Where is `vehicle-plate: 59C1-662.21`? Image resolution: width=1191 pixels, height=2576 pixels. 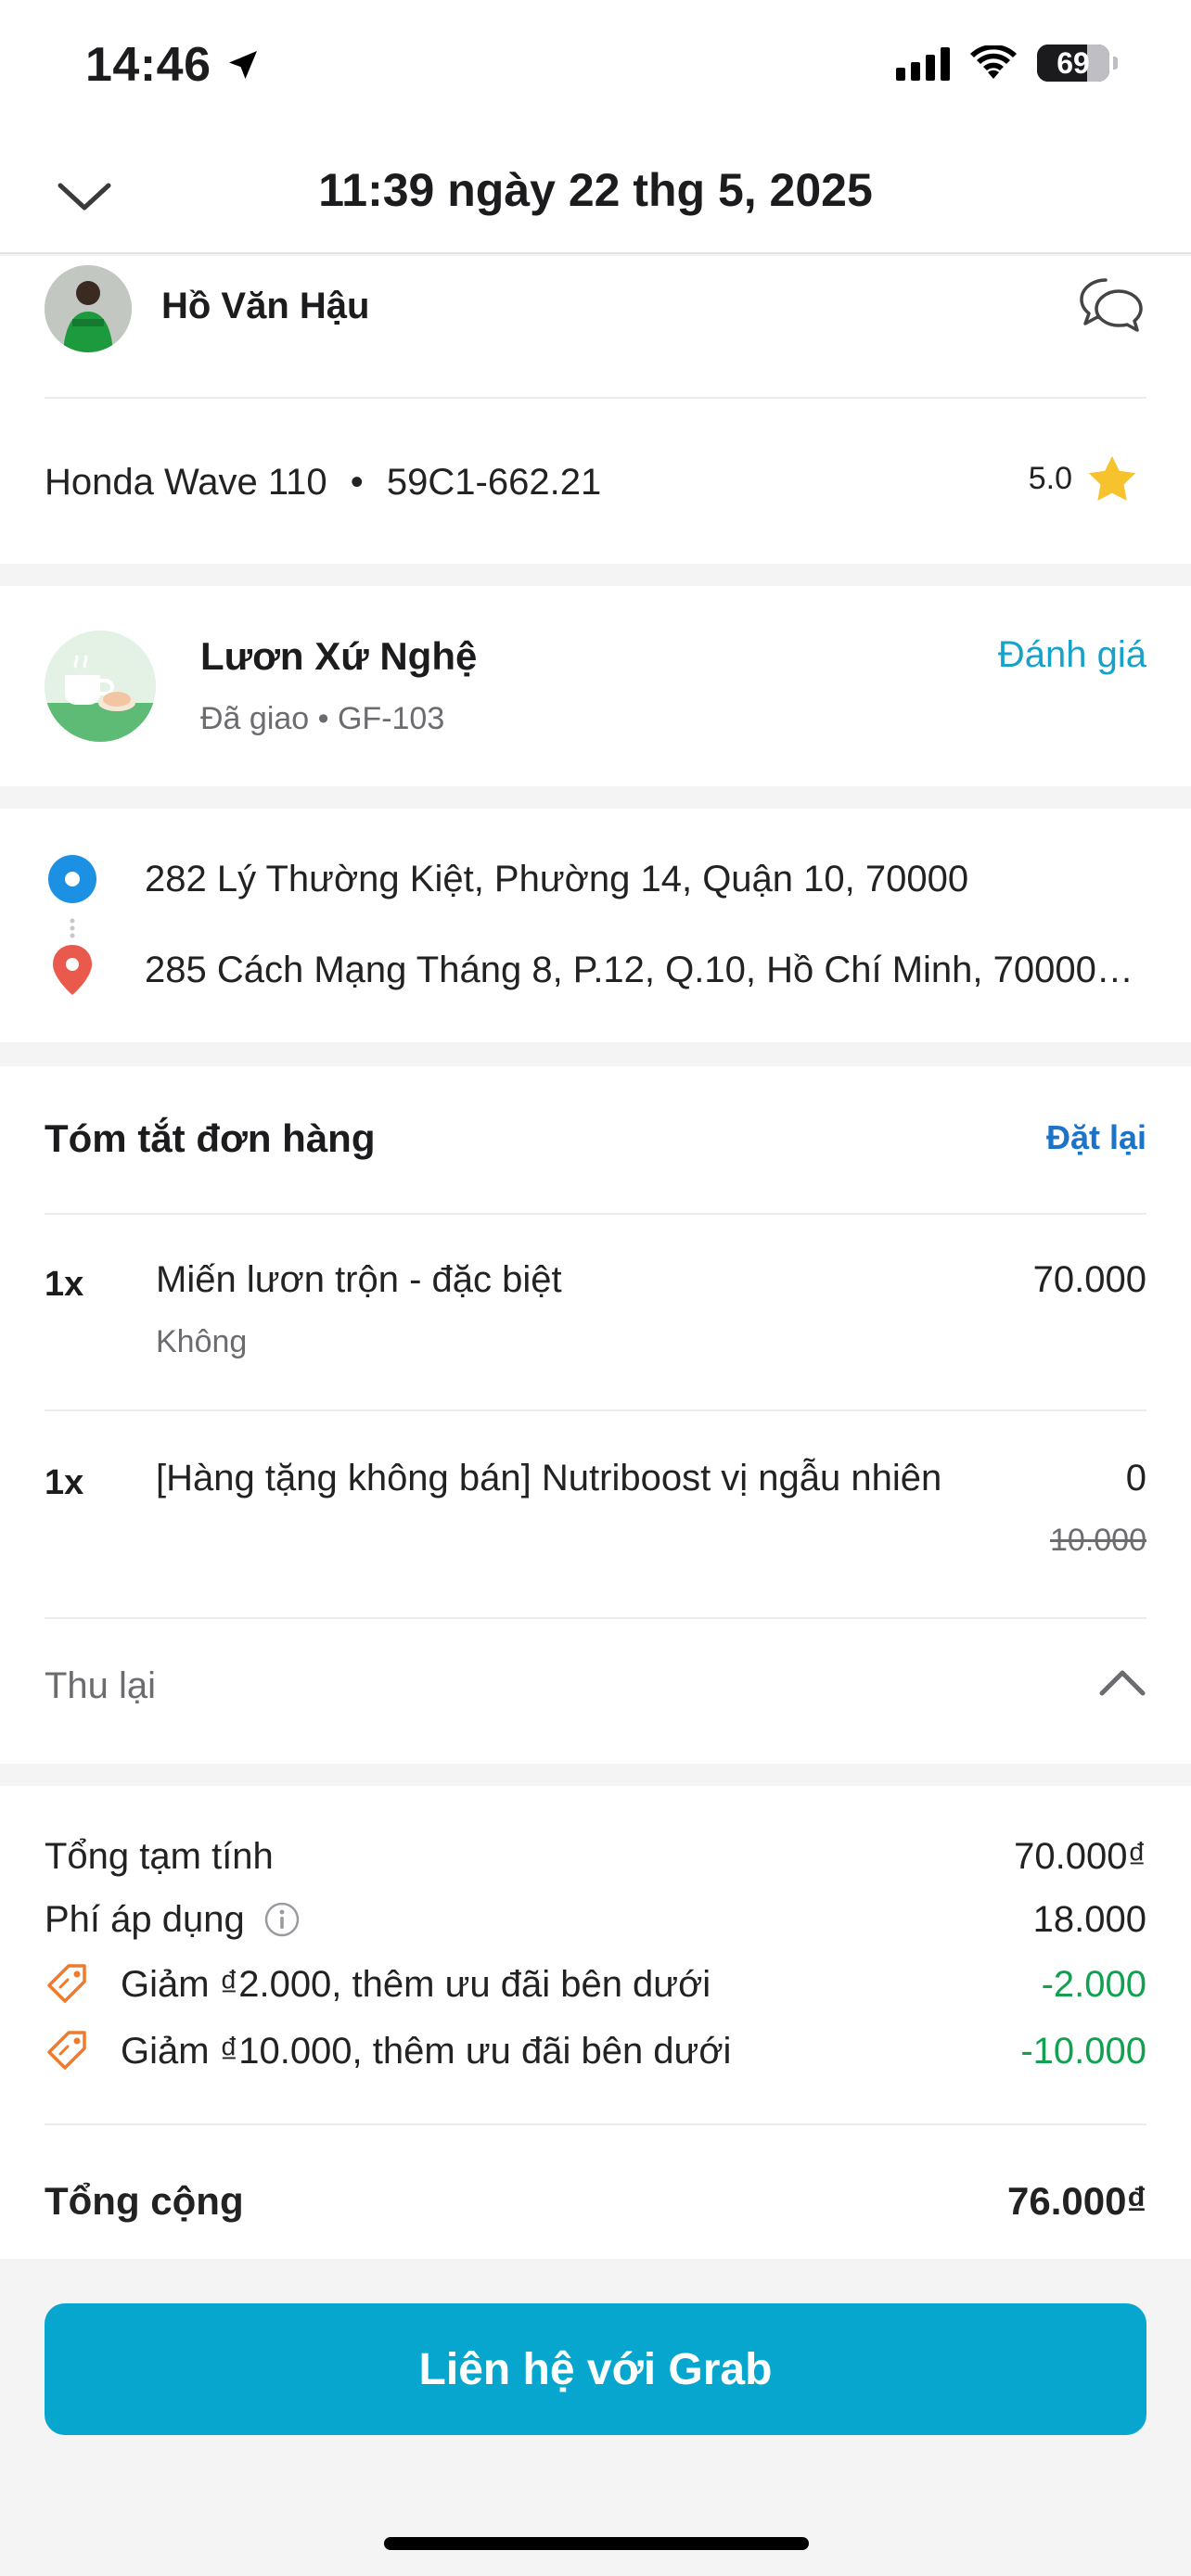 vehicle-plate: 59C1-662.21 is located at coordinates (494, 482).